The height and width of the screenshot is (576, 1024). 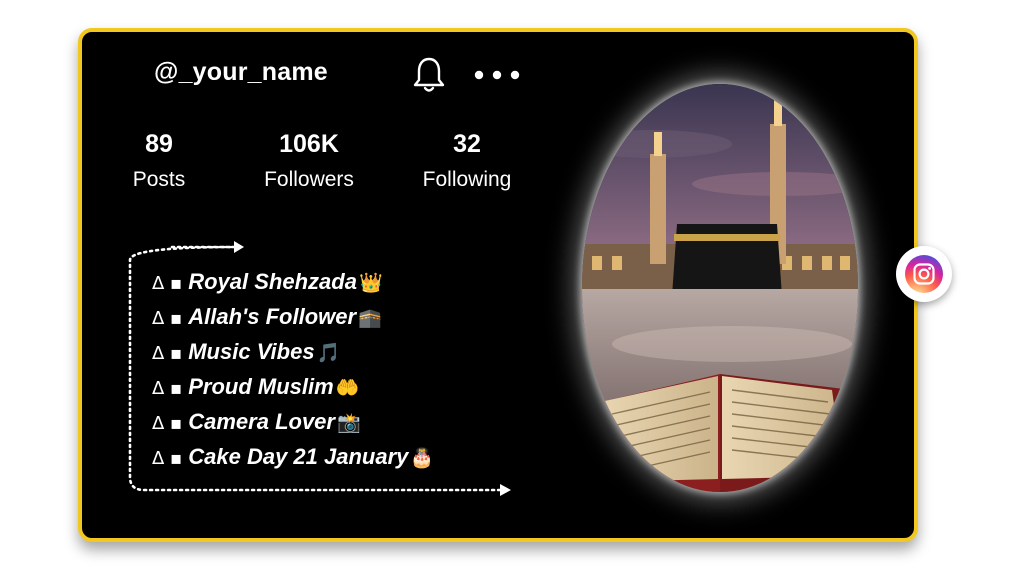 I want to click on bio-line: Δ ▪ Royal Shehzada 👑, so click(x=293, y=281).